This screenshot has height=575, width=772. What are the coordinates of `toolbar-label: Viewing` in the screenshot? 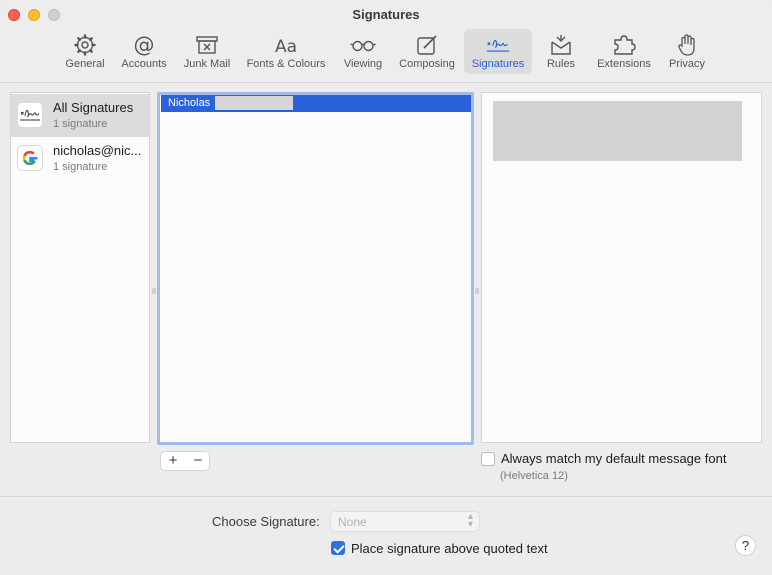 It's located at (363, 64).